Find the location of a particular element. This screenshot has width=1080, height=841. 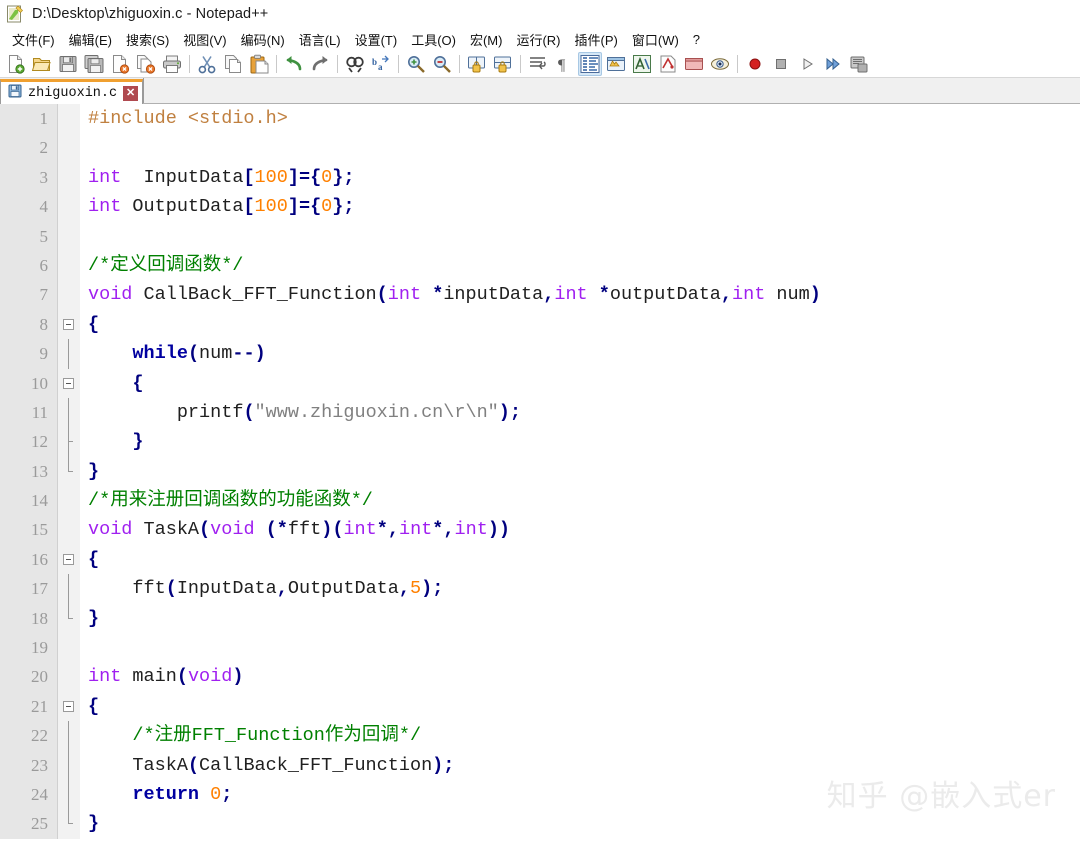

code-line: int OutputData[100]={0}; is located at coordinates (580, 206).